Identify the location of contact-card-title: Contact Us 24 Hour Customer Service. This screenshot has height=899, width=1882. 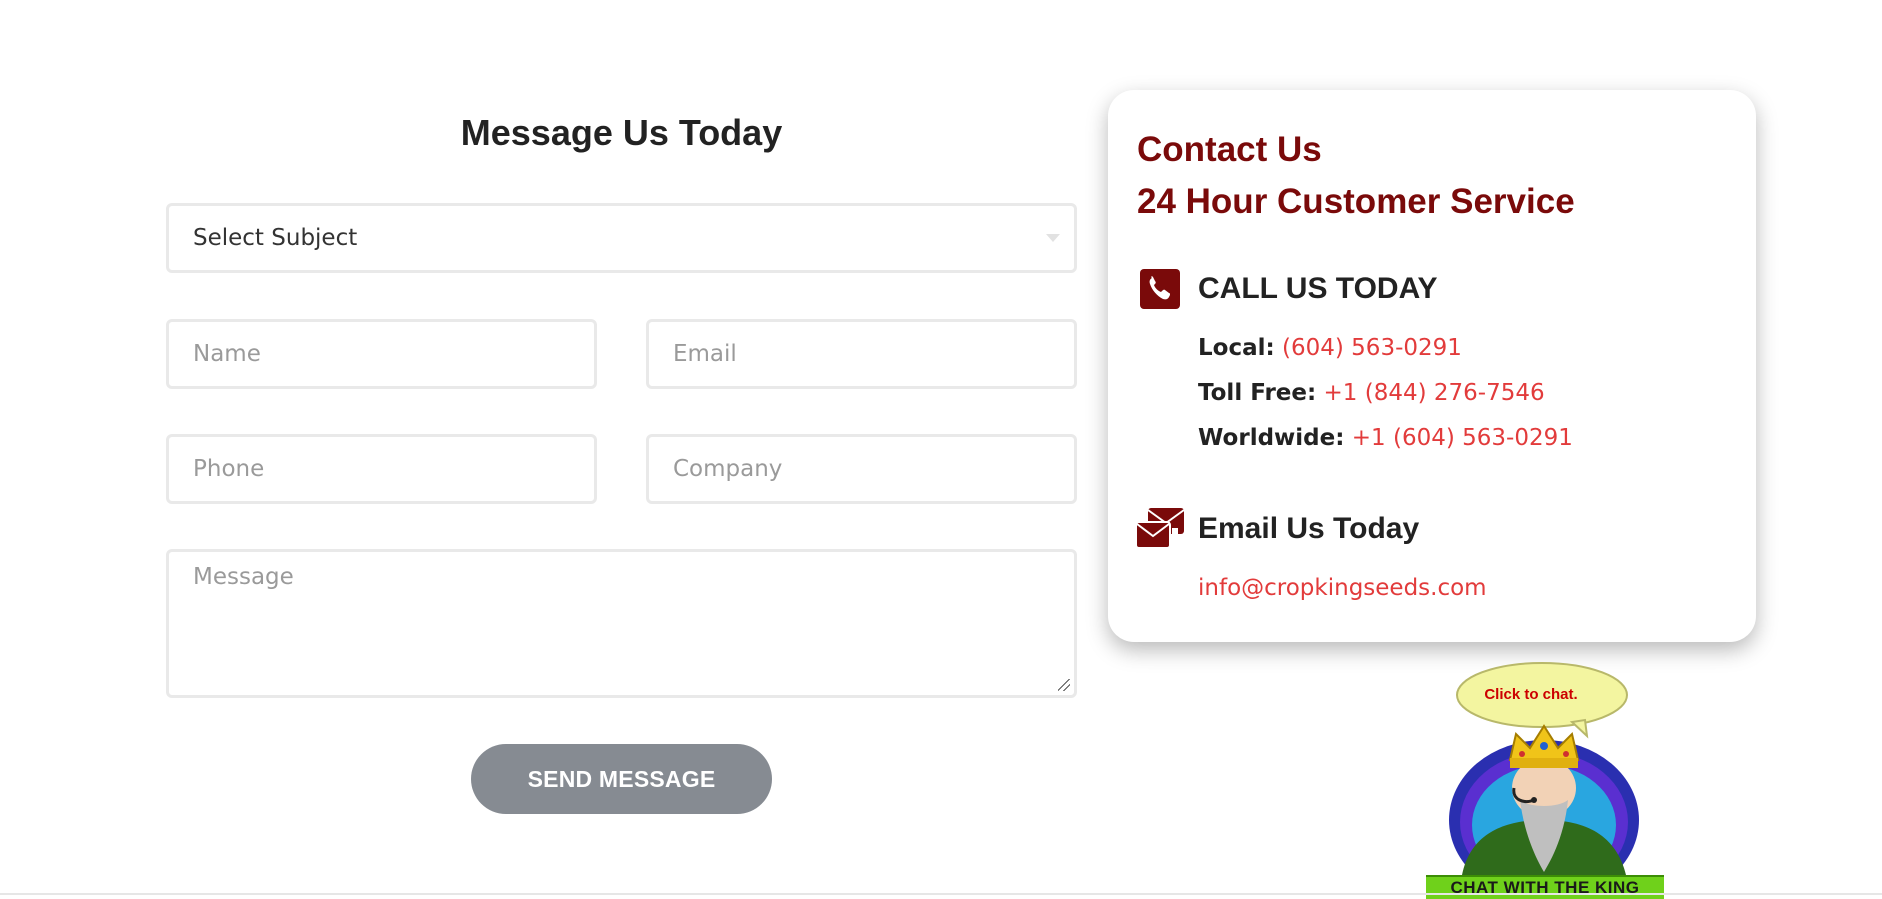
(1356, 176).